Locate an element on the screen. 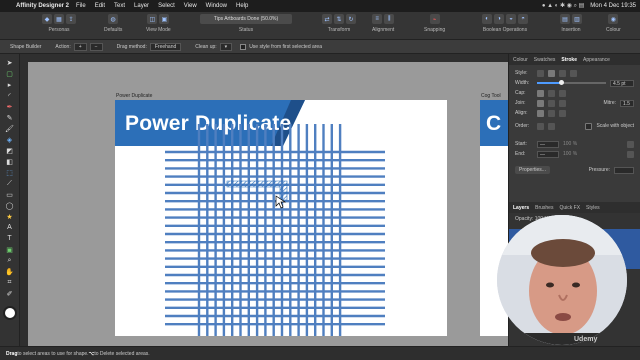  tab-brushes: Brushes is located at coordinates (544, 208).